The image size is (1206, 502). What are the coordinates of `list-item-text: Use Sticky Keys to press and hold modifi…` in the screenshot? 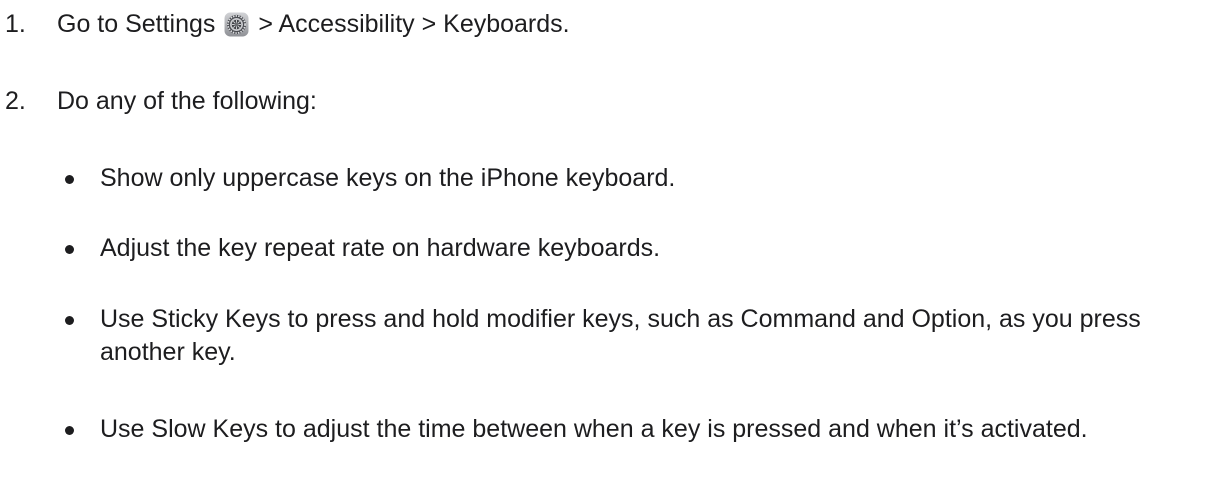 It's located at (620, 335).